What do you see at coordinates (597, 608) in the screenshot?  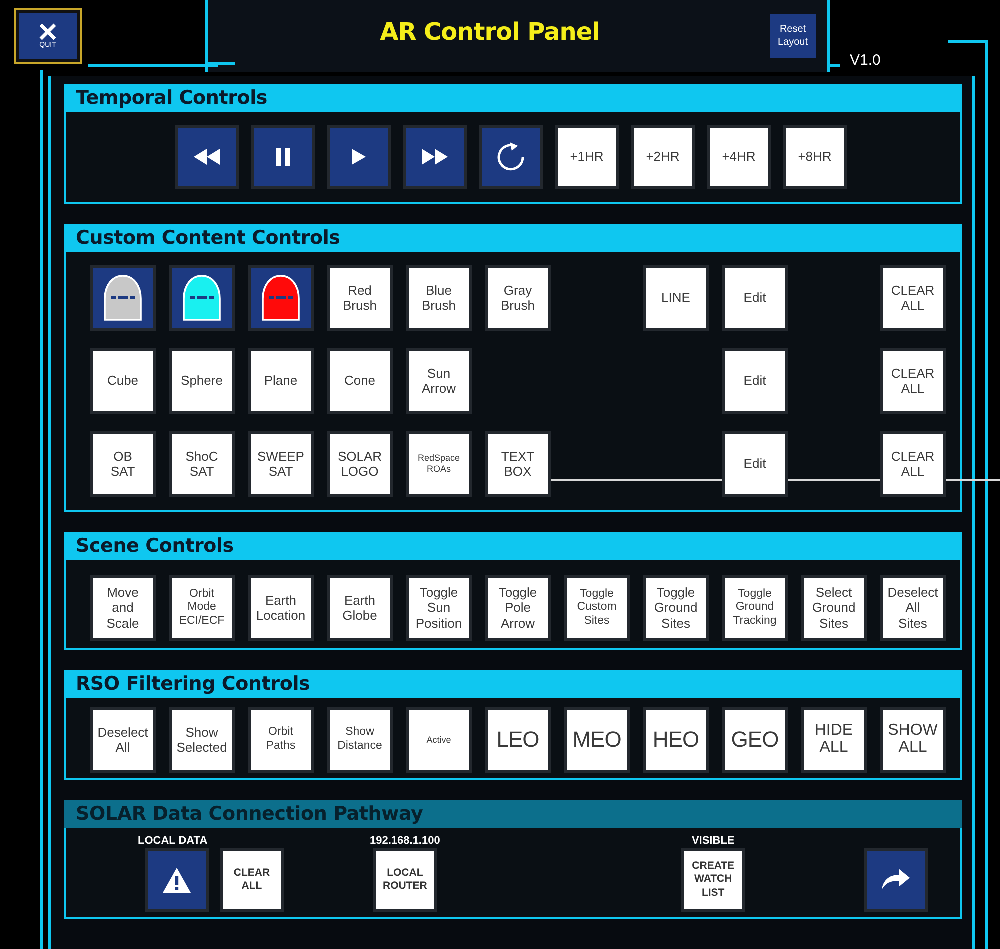 I see `control-button: Toggle Custom Sites` at bounding box center [597, 608].